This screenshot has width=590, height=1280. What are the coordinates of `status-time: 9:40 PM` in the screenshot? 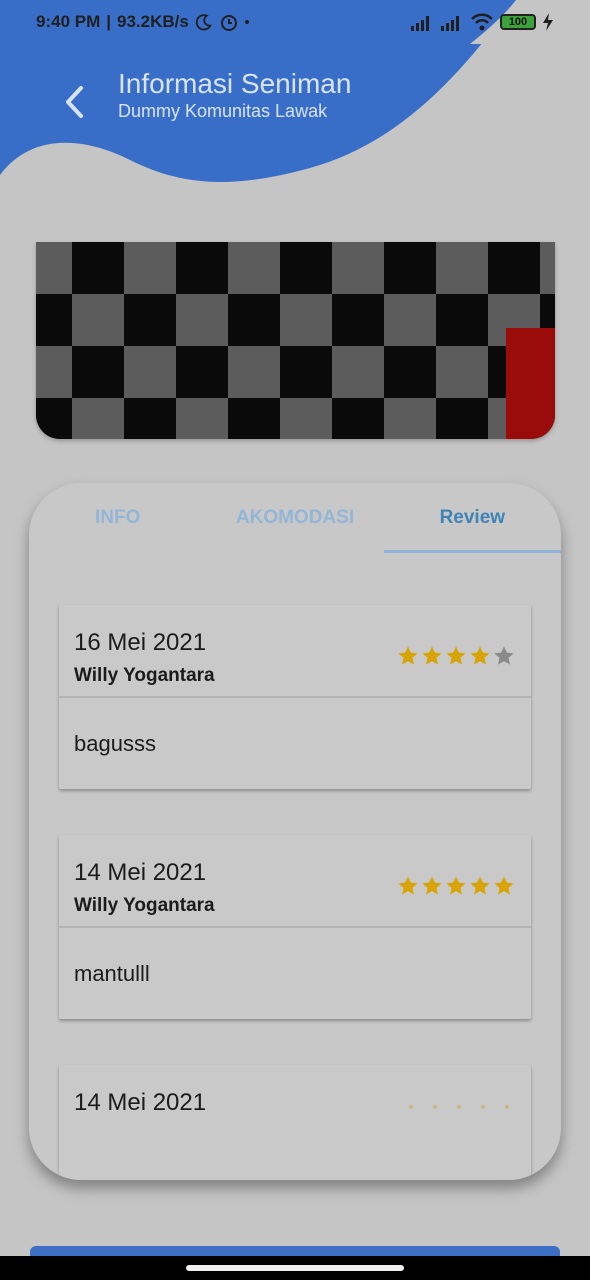 It's located at (68, 21).